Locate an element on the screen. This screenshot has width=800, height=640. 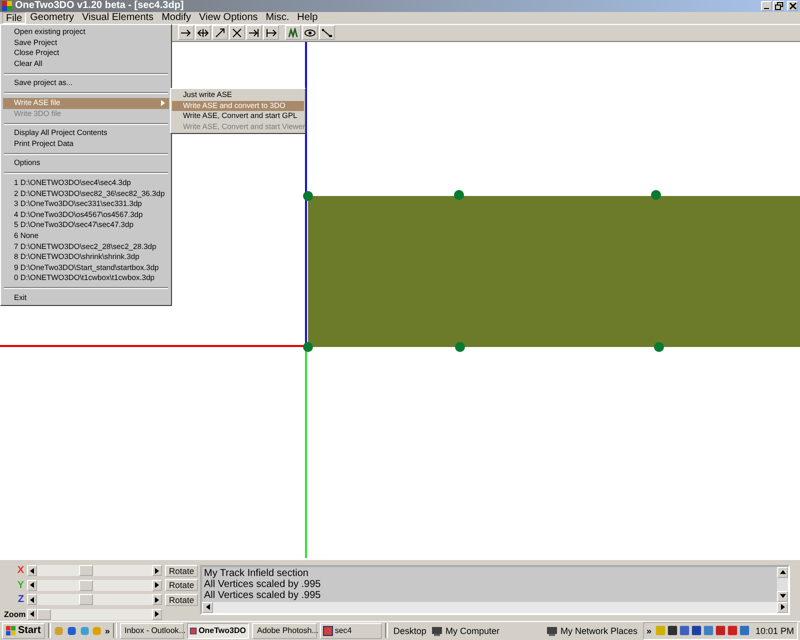
vertical-scrollbar is located at coordinates (782, 584).